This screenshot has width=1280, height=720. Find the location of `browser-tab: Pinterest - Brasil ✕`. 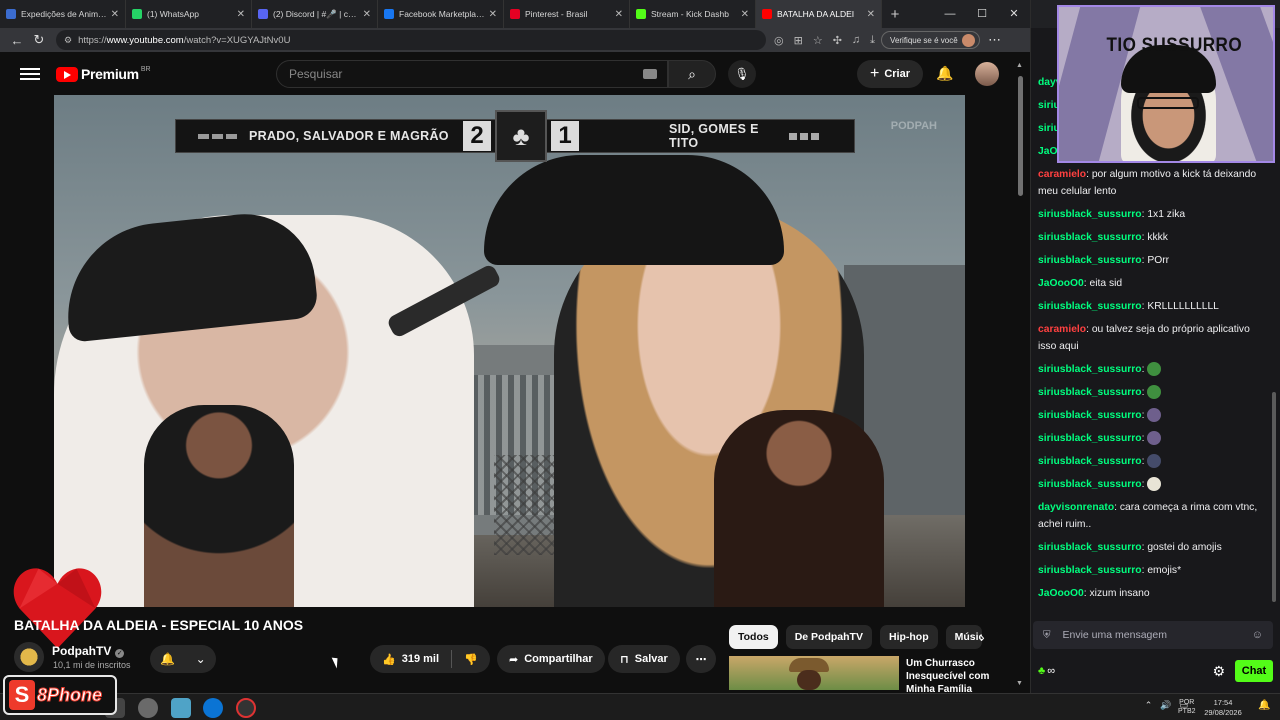

browser-tab: Pinterest - Brasil ✕ is located at coordinates (567, 14).